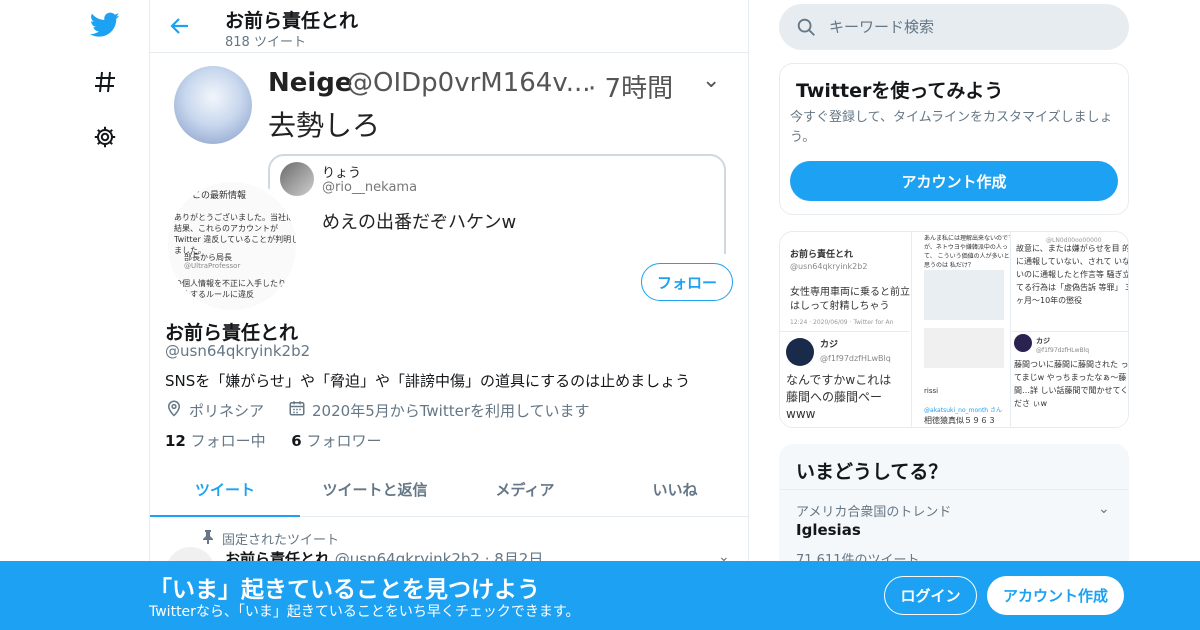  I want to click on back-arrow-icon, so click(180, 26).